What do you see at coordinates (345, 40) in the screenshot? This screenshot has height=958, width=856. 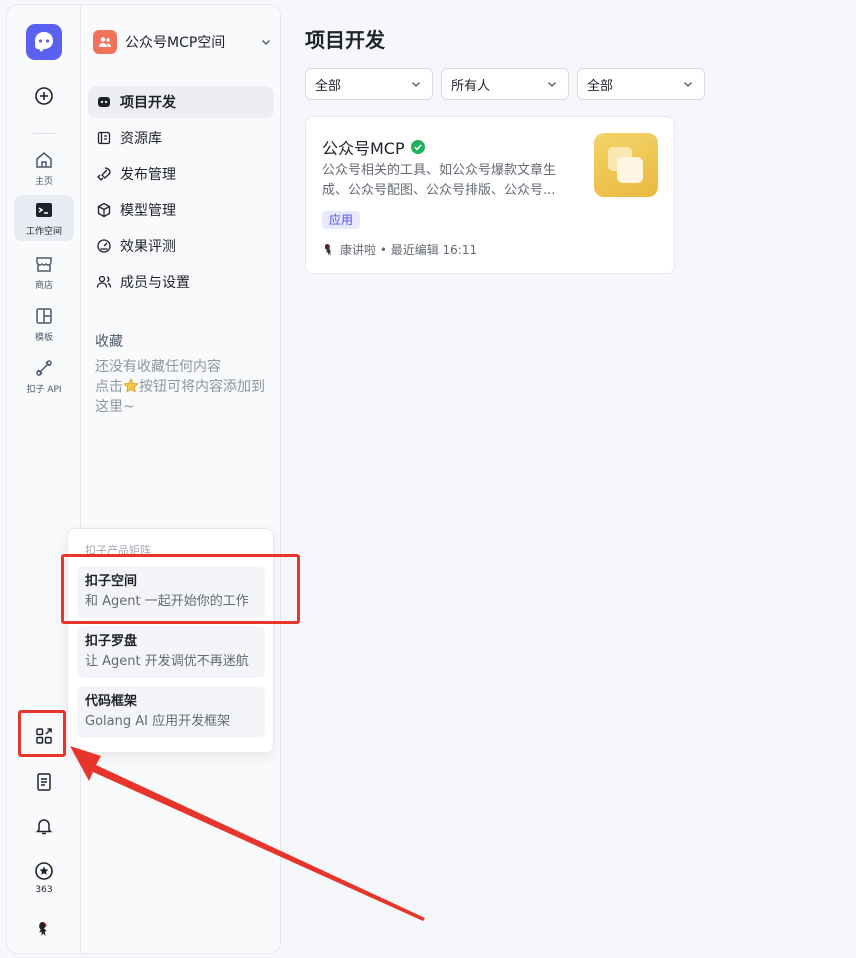 I see `page-title: 项目开发` at bounding box center [345, 40].